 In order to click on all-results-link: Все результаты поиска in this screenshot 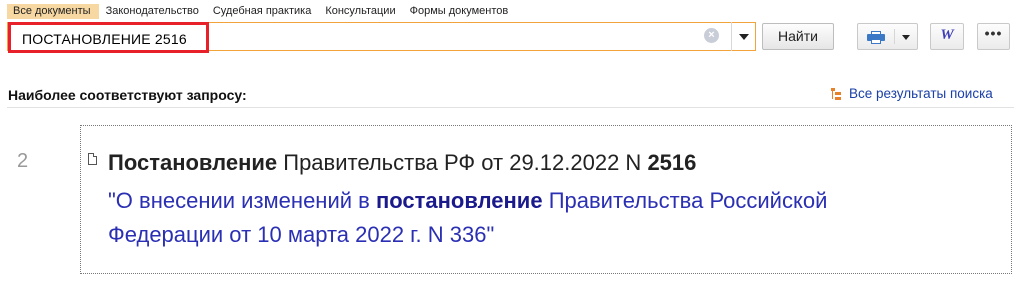, I will do `click(912, 93)`.